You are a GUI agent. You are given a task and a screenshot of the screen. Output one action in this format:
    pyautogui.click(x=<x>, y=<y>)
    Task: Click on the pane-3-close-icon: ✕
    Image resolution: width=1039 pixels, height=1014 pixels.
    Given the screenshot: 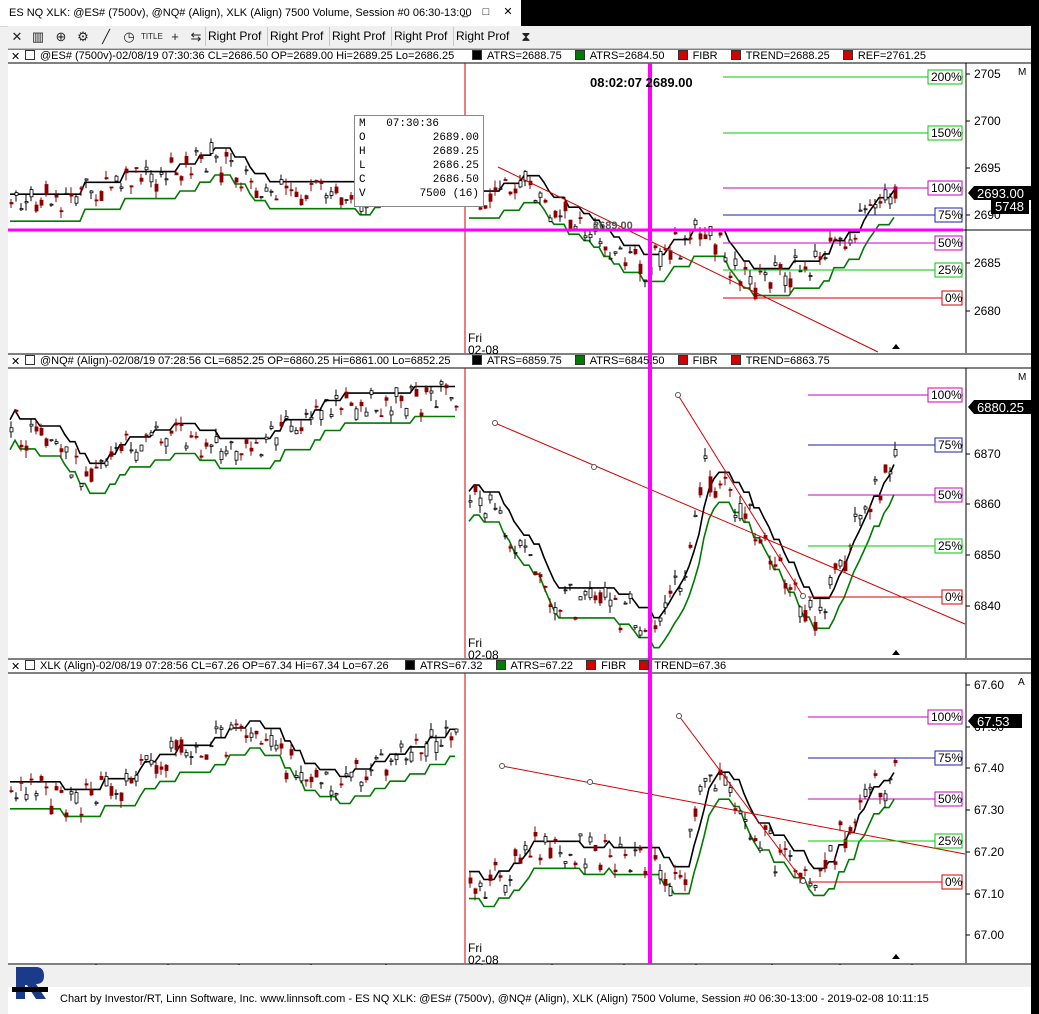 What is the action you would take?
    pyautogui.click(x=15, y=666)
    